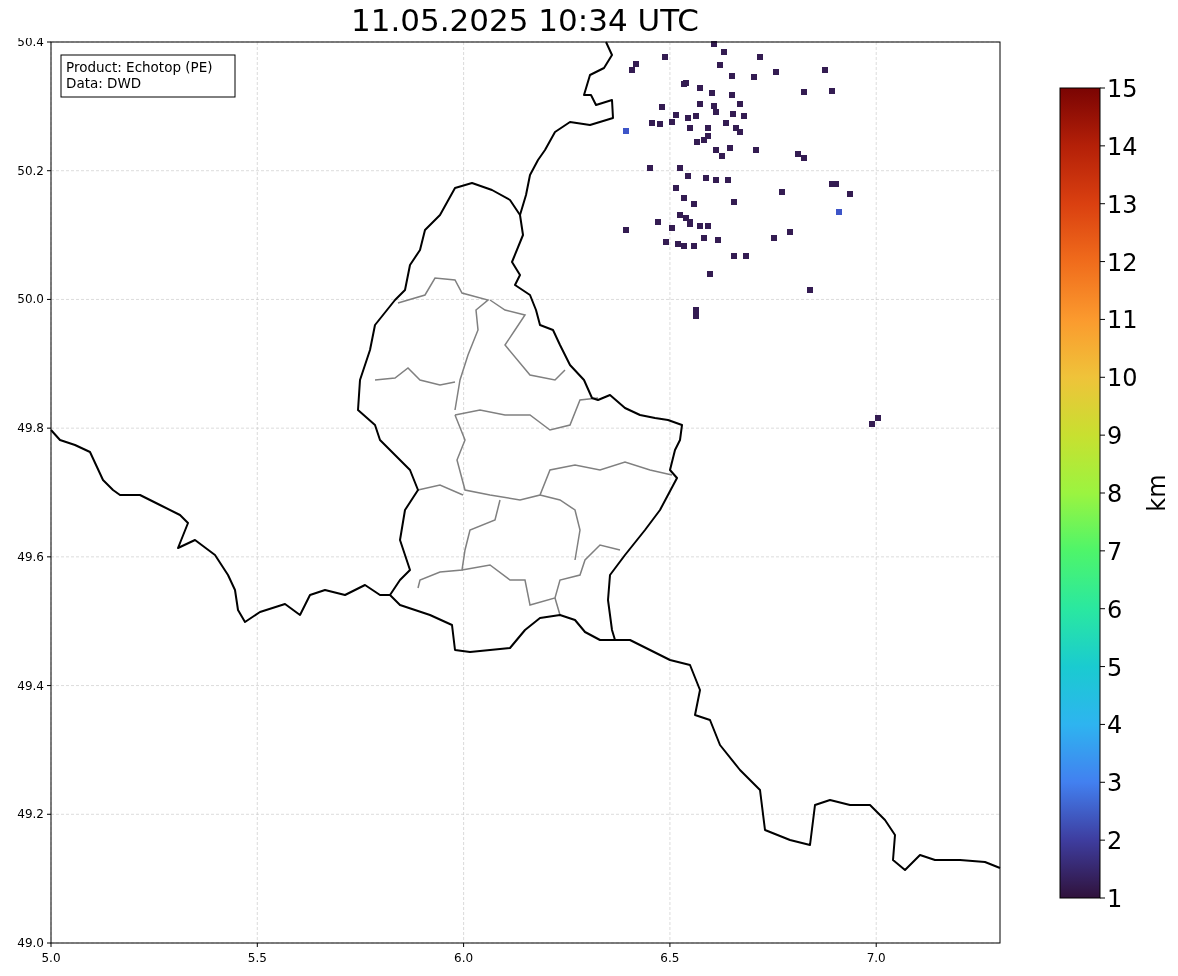  What do you see at coordinates (30, 428) in the screenshot?
I see `axis-tick-label: 49.8` at bounding box center [30, 428].